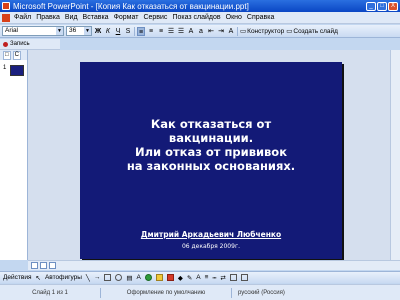  What do you see at coordinates (20, 44) in the screenshot?
I see `record-label: Запись` at bounding box center [20, 44].